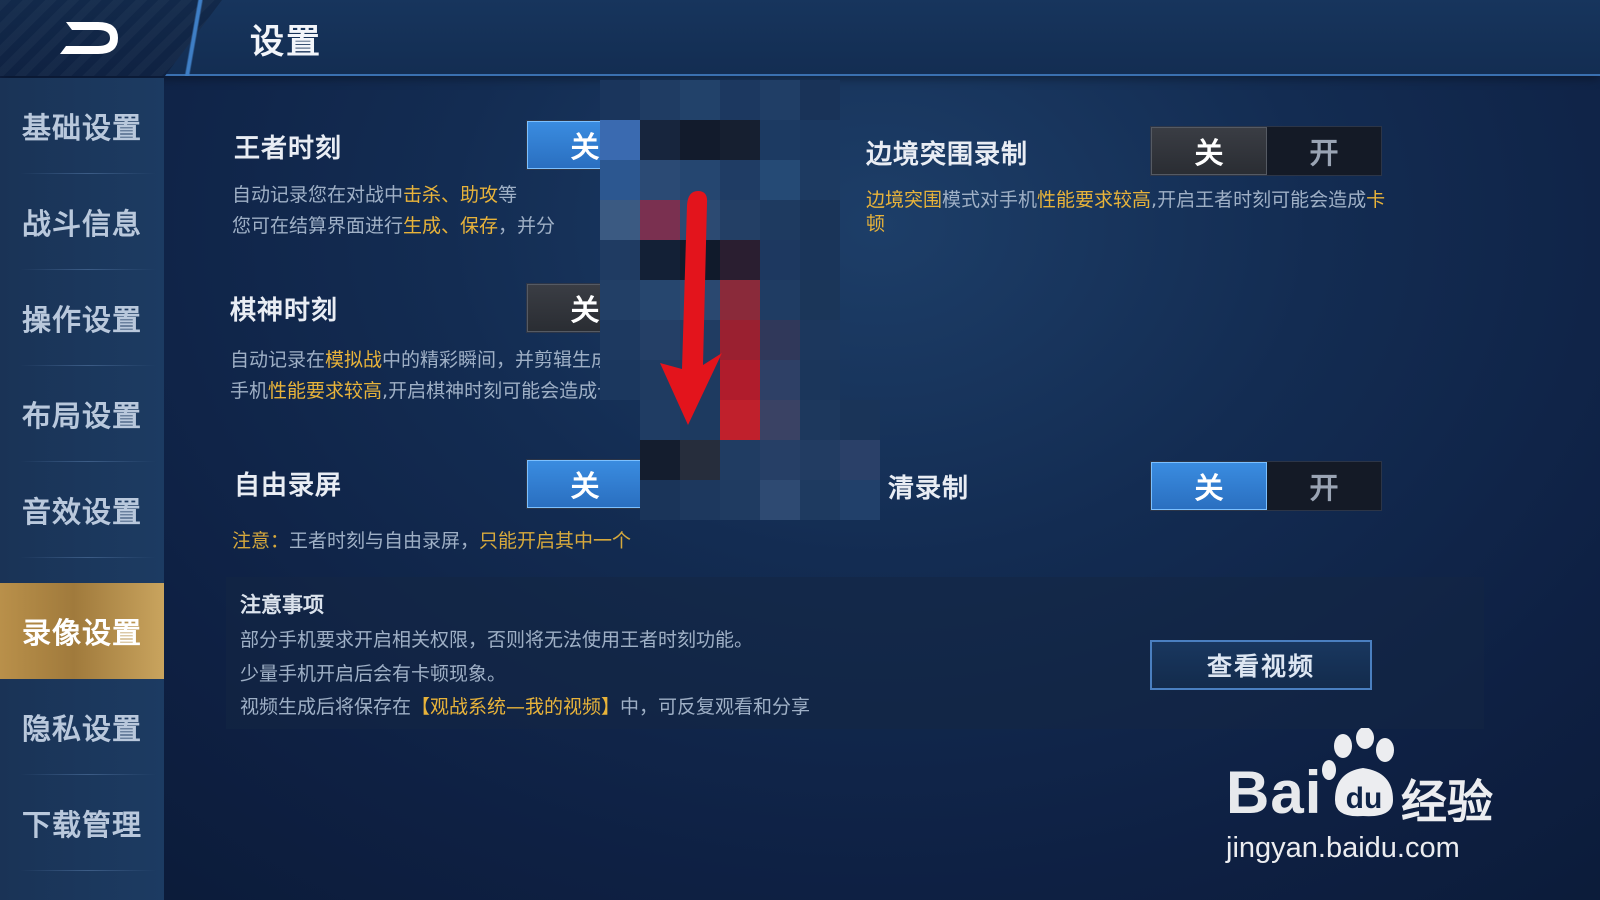  Describe the element at coordinates (284, 311) in the screenshot. I see `qishen-moment-title: 棋神时刻` at that location.